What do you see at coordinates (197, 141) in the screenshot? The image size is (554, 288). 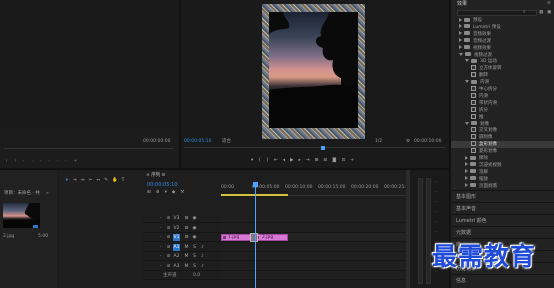 I see `program-timecode-left: 00:00:05:10` at bounding box center [197, 141].